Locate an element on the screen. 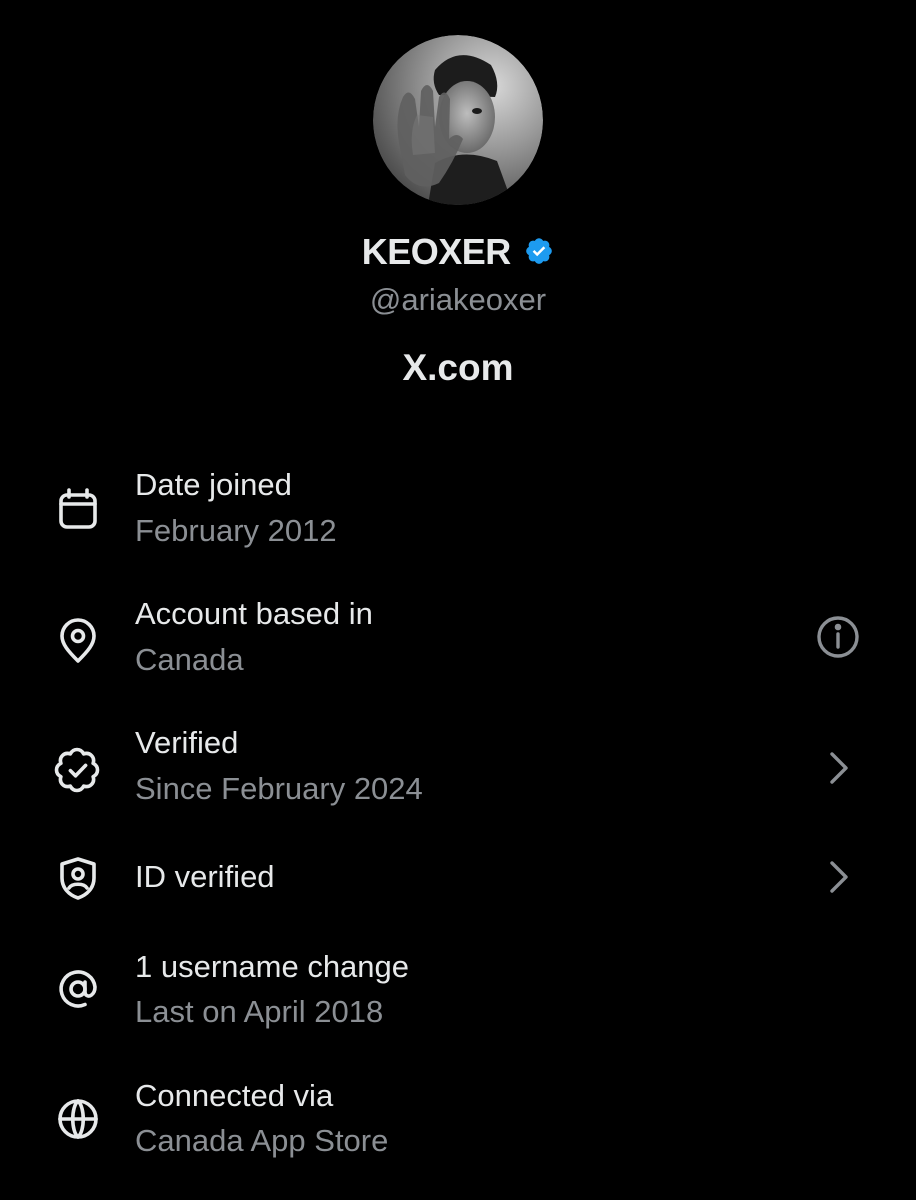  info-icon is located at coordinates (838, 637).